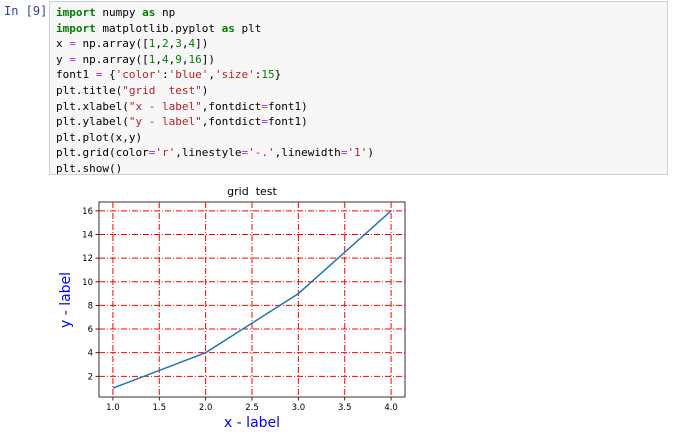 The height and width of the screenshot is (436, 676). What do you see at coordinates (87, 259) in the screenshot?
I see `y-tick-label: 12` at bounding box center [87, 259].